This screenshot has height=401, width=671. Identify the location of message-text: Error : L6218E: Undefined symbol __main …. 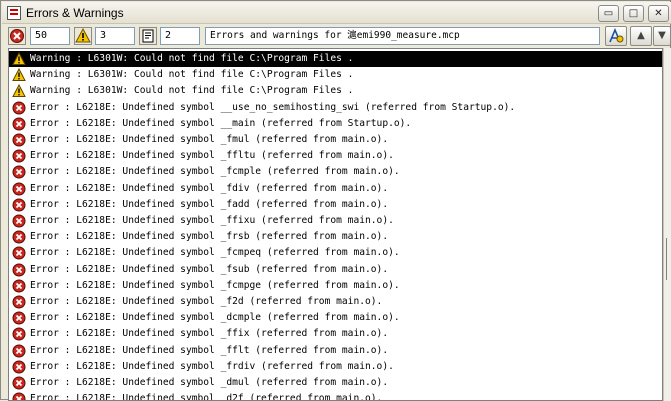
(221, 123).